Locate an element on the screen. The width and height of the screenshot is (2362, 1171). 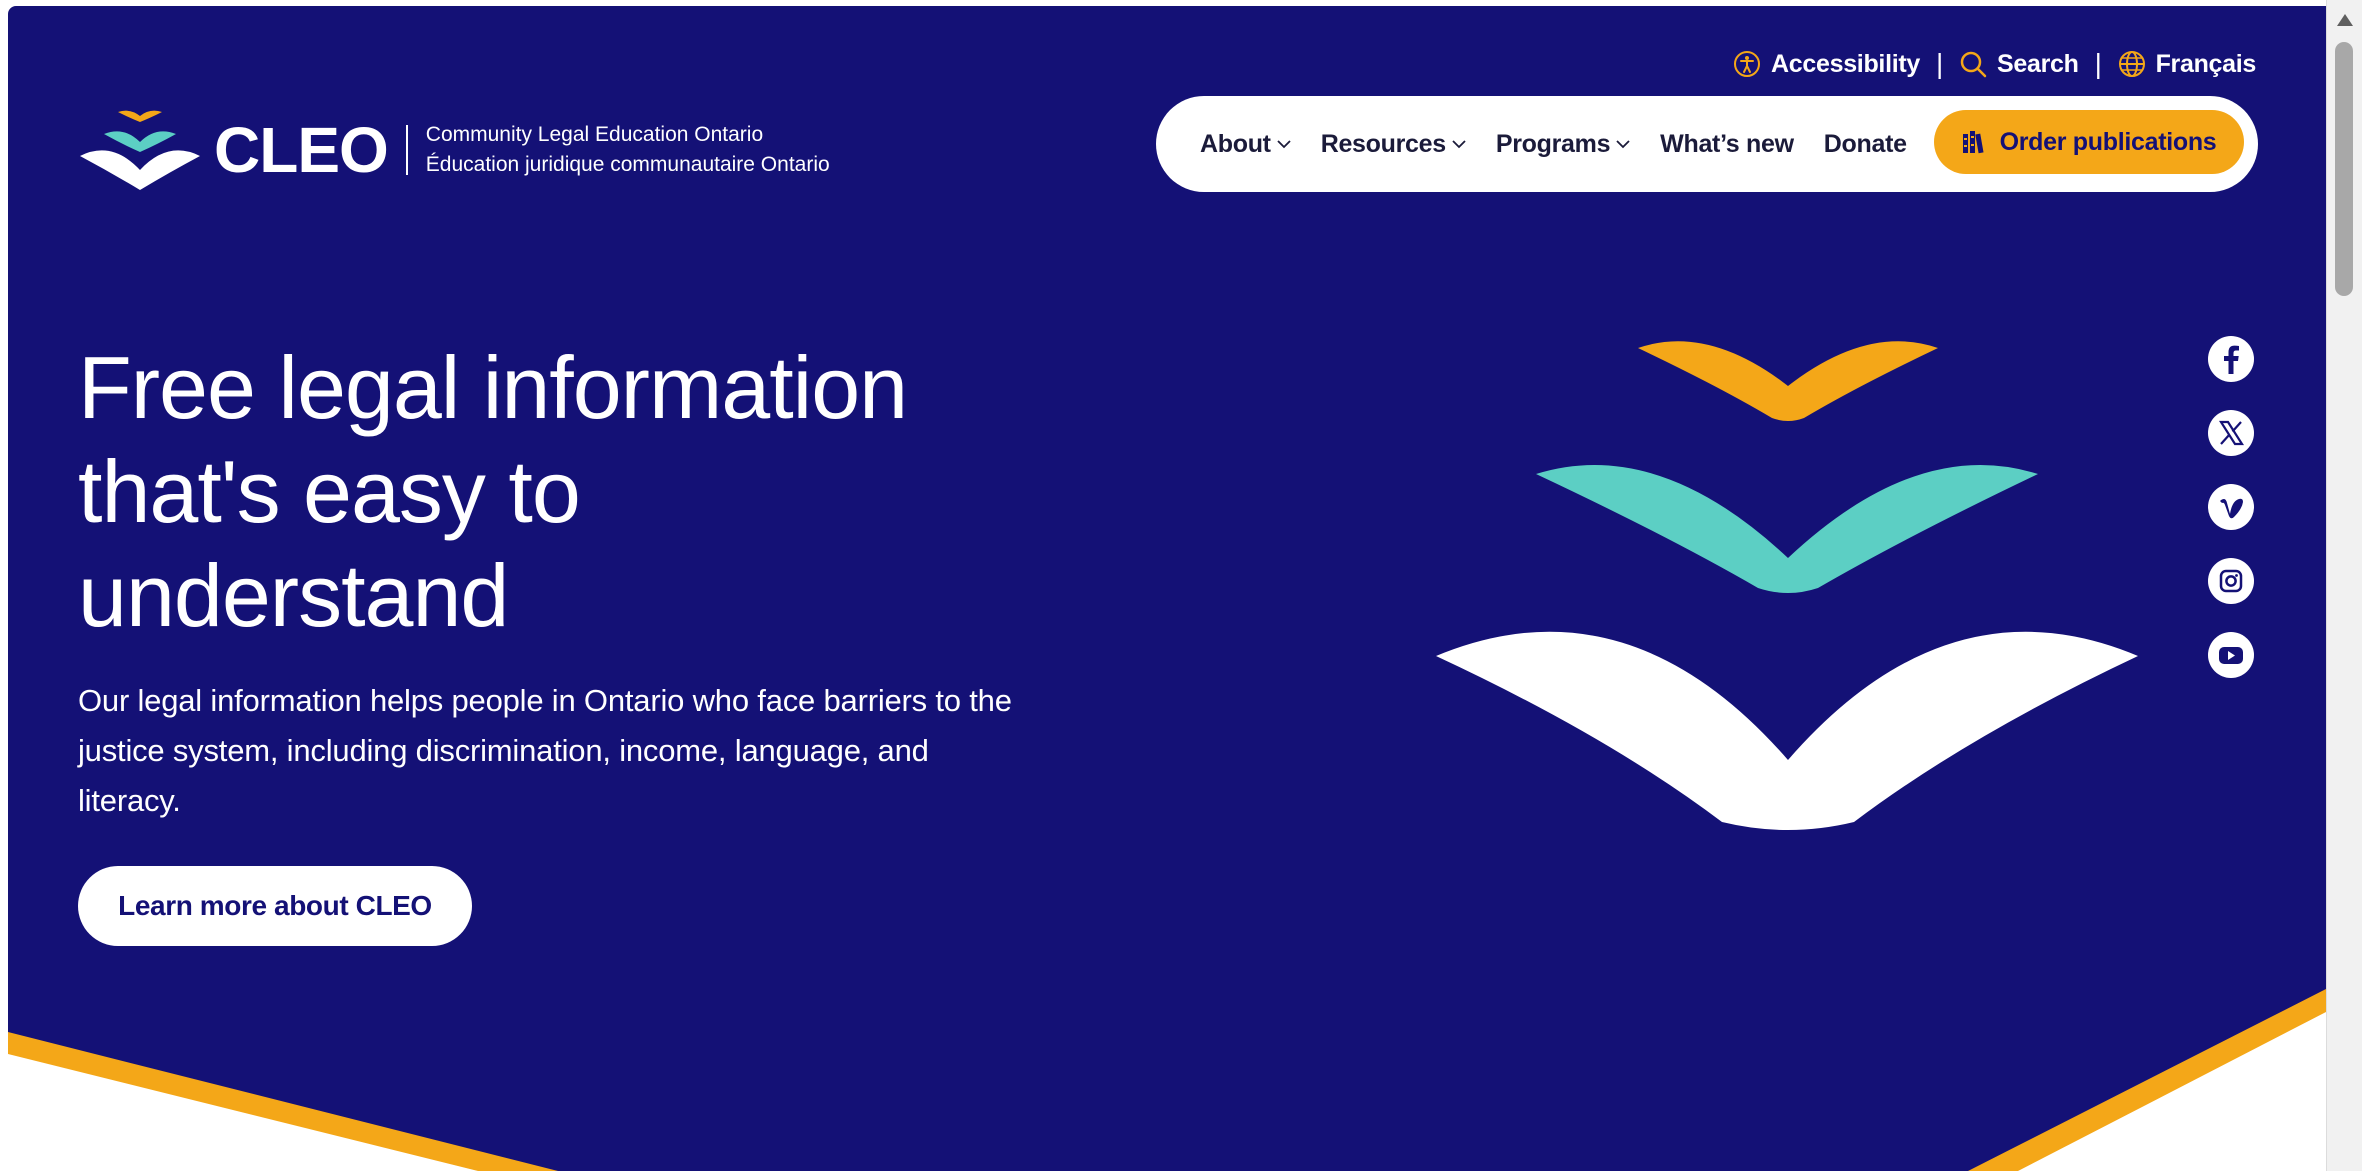
nav-item-label: Resources is located at coordinates (1383, 143).